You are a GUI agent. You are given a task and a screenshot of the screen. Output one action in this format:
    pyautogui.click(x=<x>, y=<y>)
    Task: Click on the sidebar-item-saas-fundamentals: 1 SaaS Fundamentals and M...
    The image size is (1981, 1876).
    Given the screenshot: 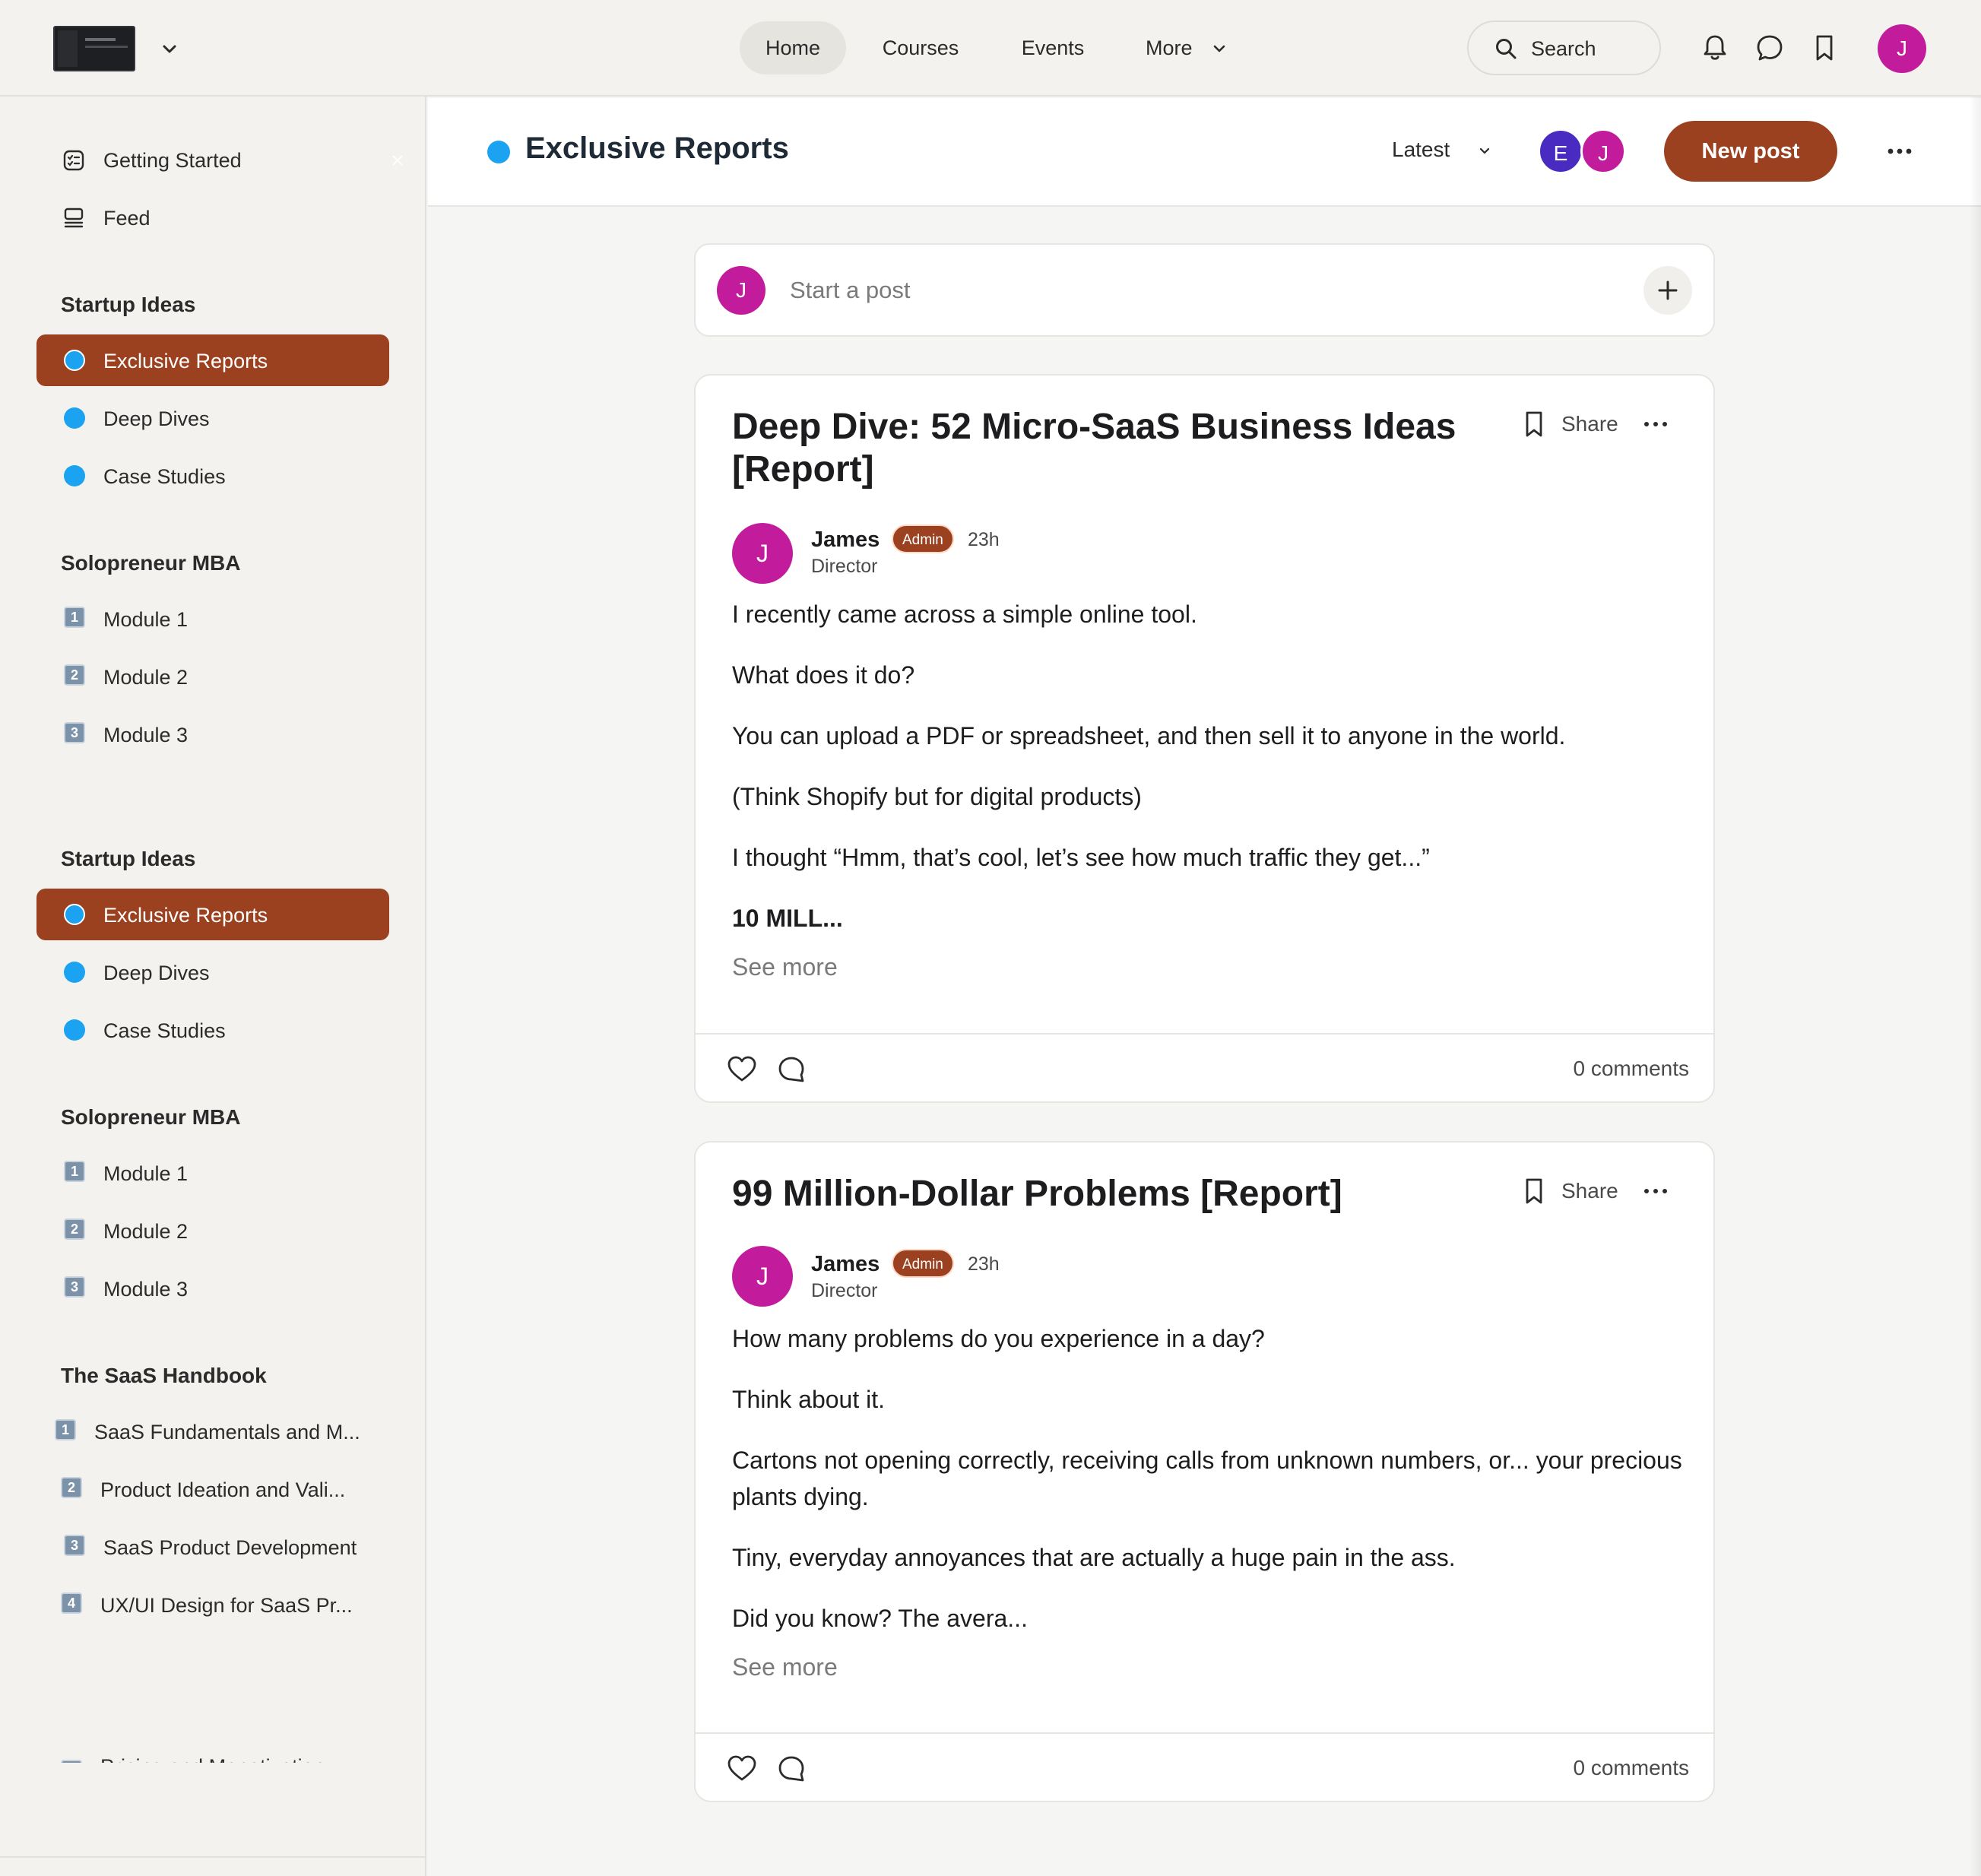 What is the action you would take?
    pyautogui.click(x=203, y=1431)
    